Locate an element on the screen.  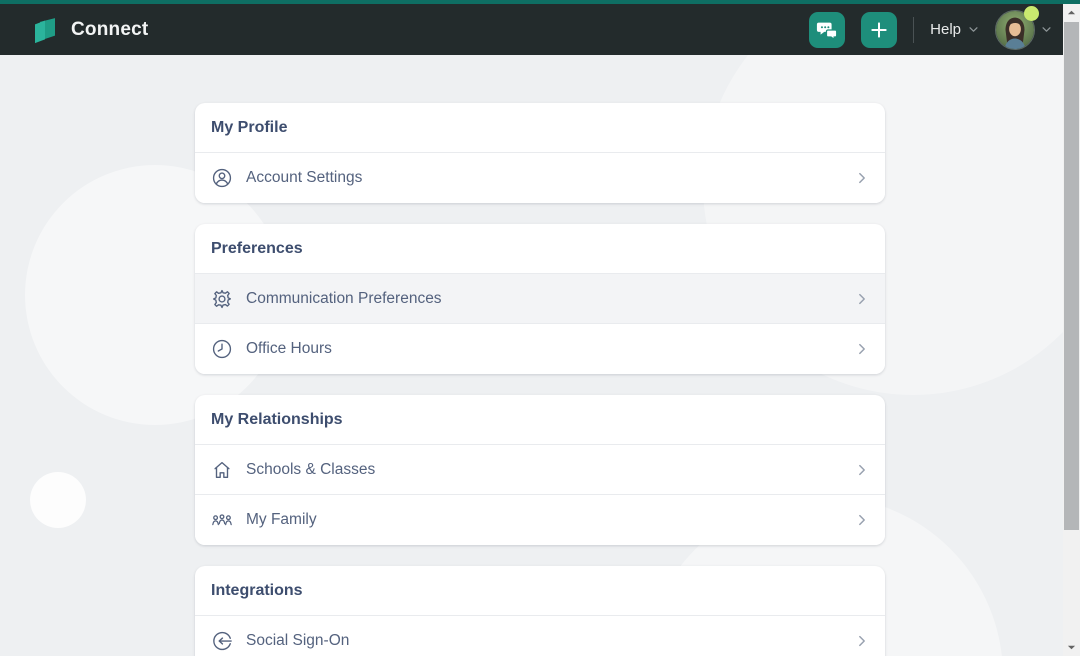
scrollbar-thumb is located at coordinates (1071, 276).